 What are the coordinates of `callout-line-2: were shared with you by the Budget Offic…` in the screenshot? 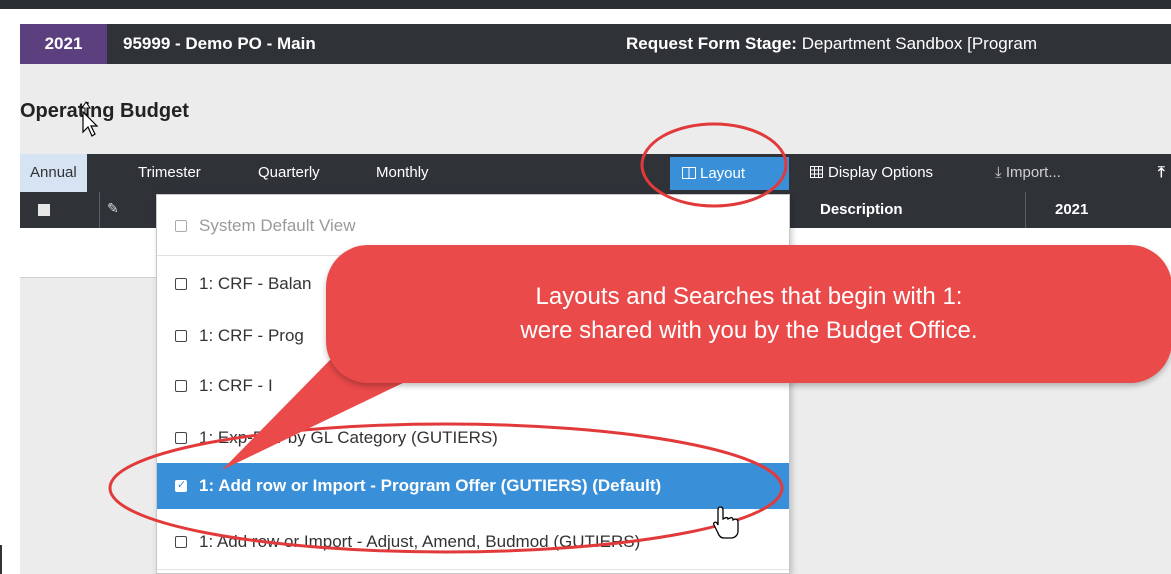 It's located at (749, 330).